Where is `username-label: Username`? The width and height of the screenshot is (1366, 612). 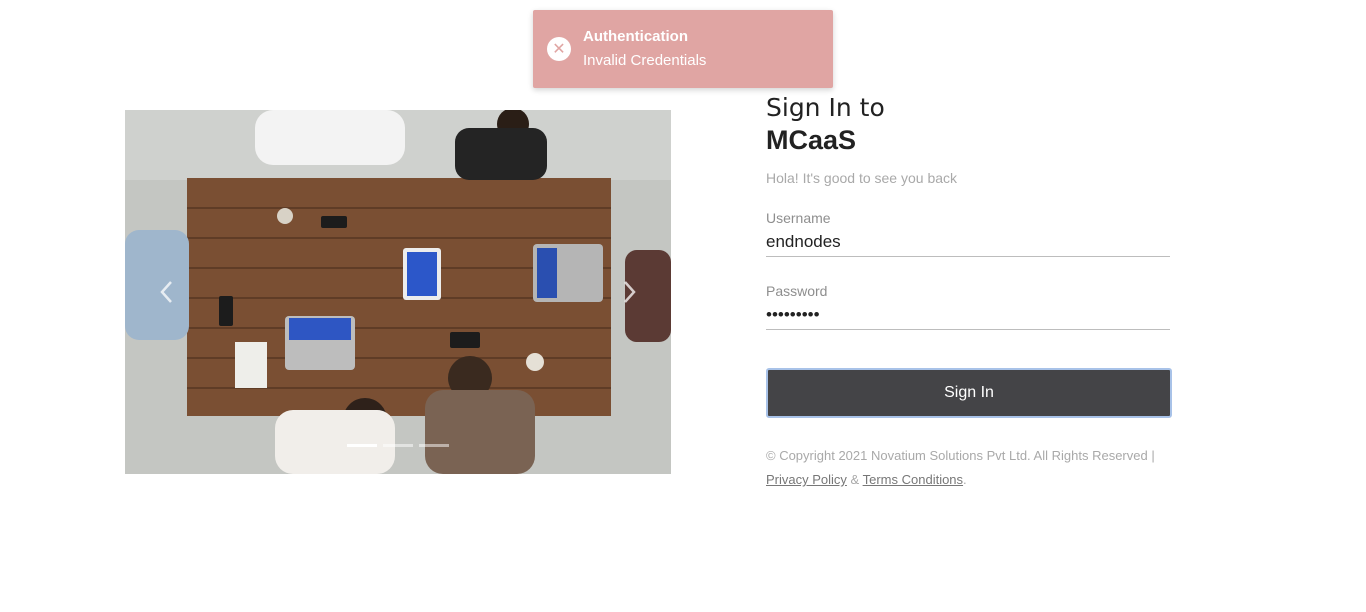
username-label: Username is located at coordinates (798, 218).